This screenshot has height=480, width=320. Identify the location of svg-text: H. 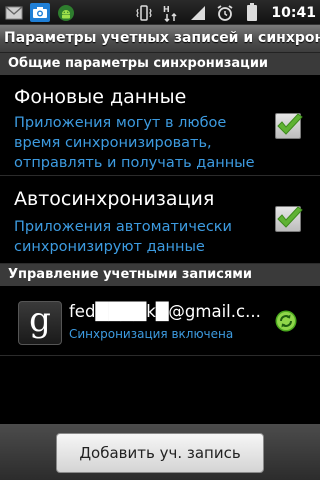
(166, 9).